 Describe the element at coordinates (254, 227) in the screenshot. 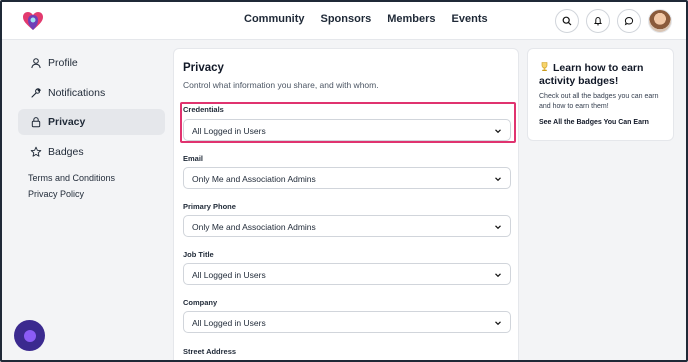

I see `primary-phone-value: Only Me and Association Admins` at that location.